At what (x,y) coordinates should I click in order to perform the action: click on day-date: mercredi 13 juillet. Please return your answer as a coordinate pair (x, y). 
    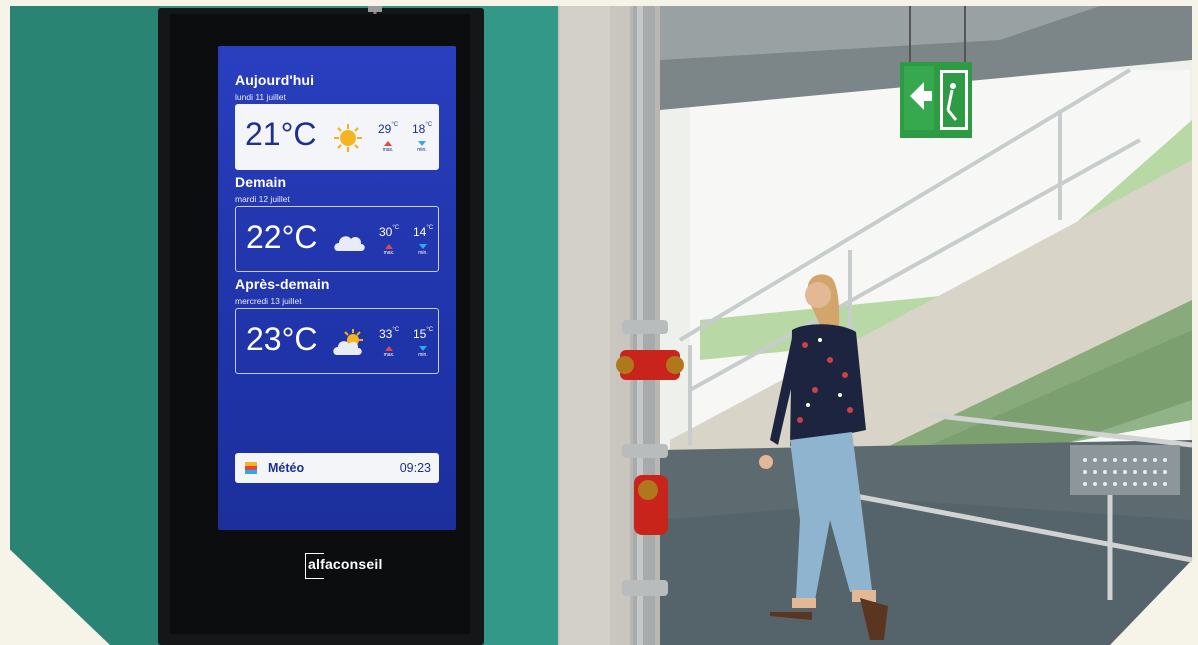
    Looking at the image, I should click on (268, 301).